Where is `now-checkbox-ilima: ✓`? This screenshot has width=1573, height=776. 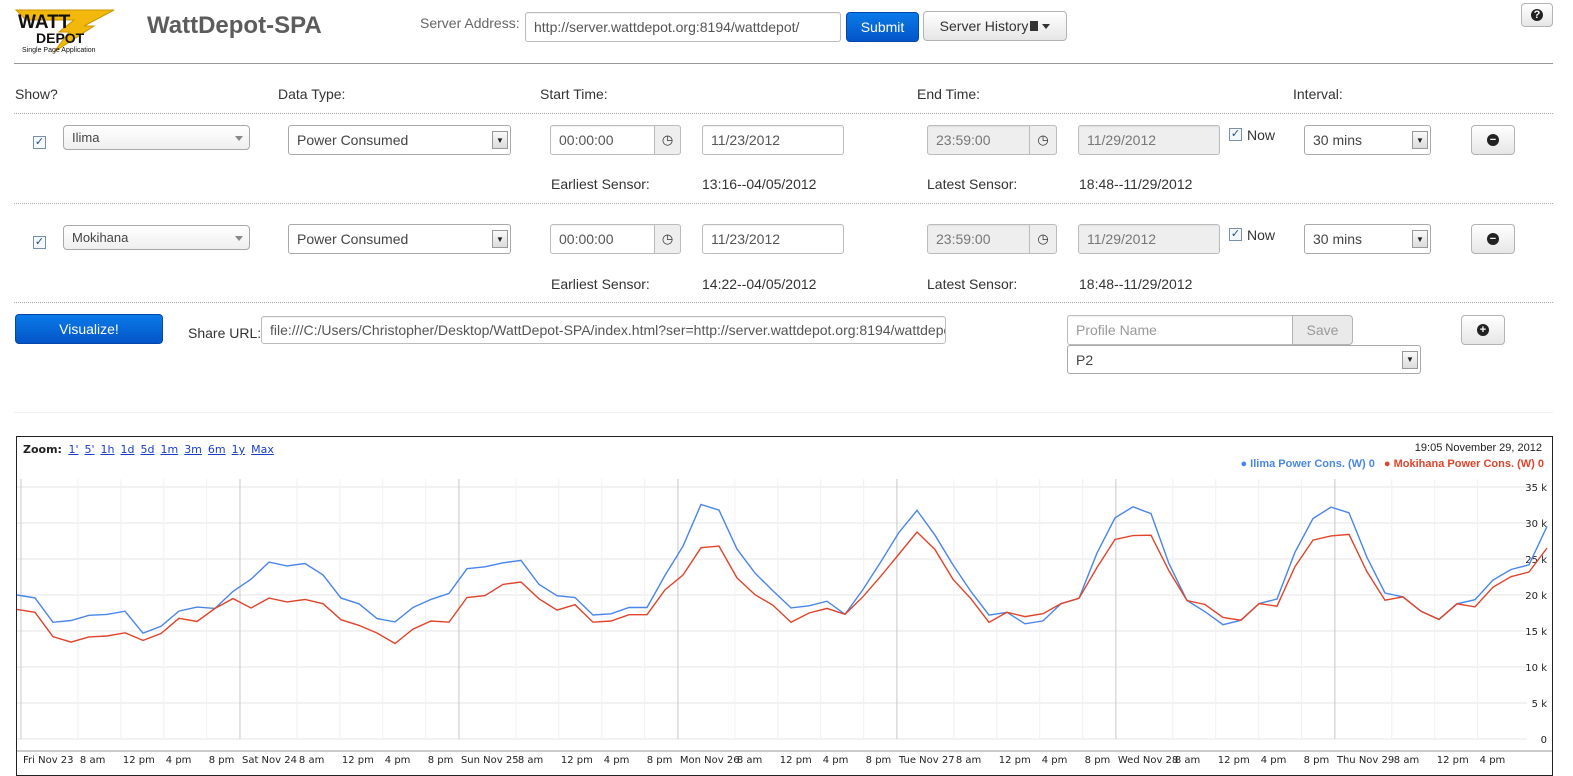 now-checkbox-ilima: ✓ is located at coordinates (1235, 134).